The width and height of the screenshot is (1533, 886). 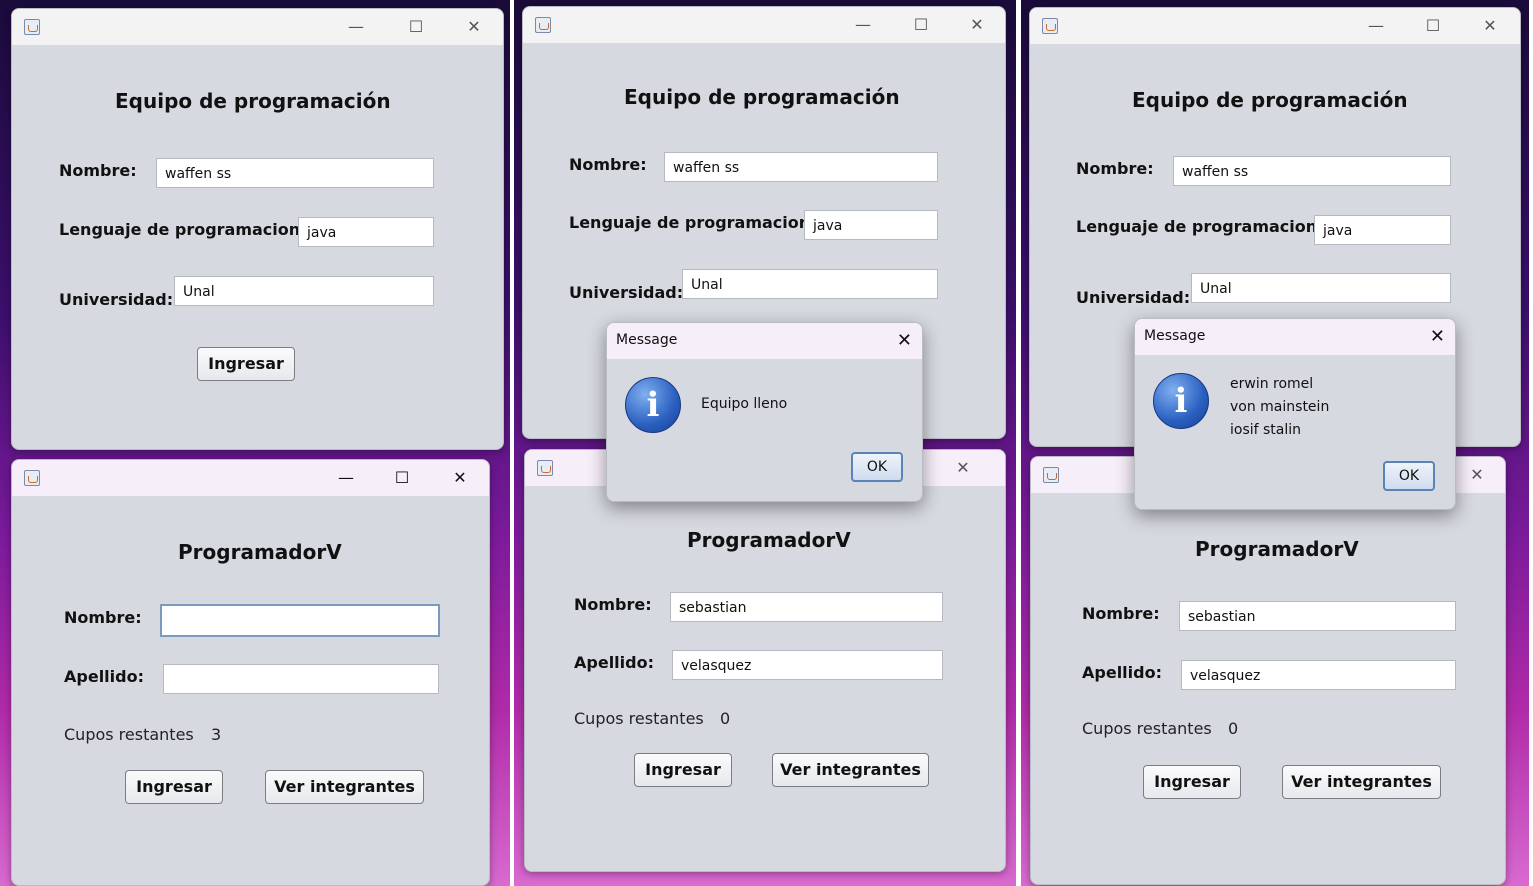 I want to click on dialog-message-line: iosif stalin, so click(x=1266, y=430).